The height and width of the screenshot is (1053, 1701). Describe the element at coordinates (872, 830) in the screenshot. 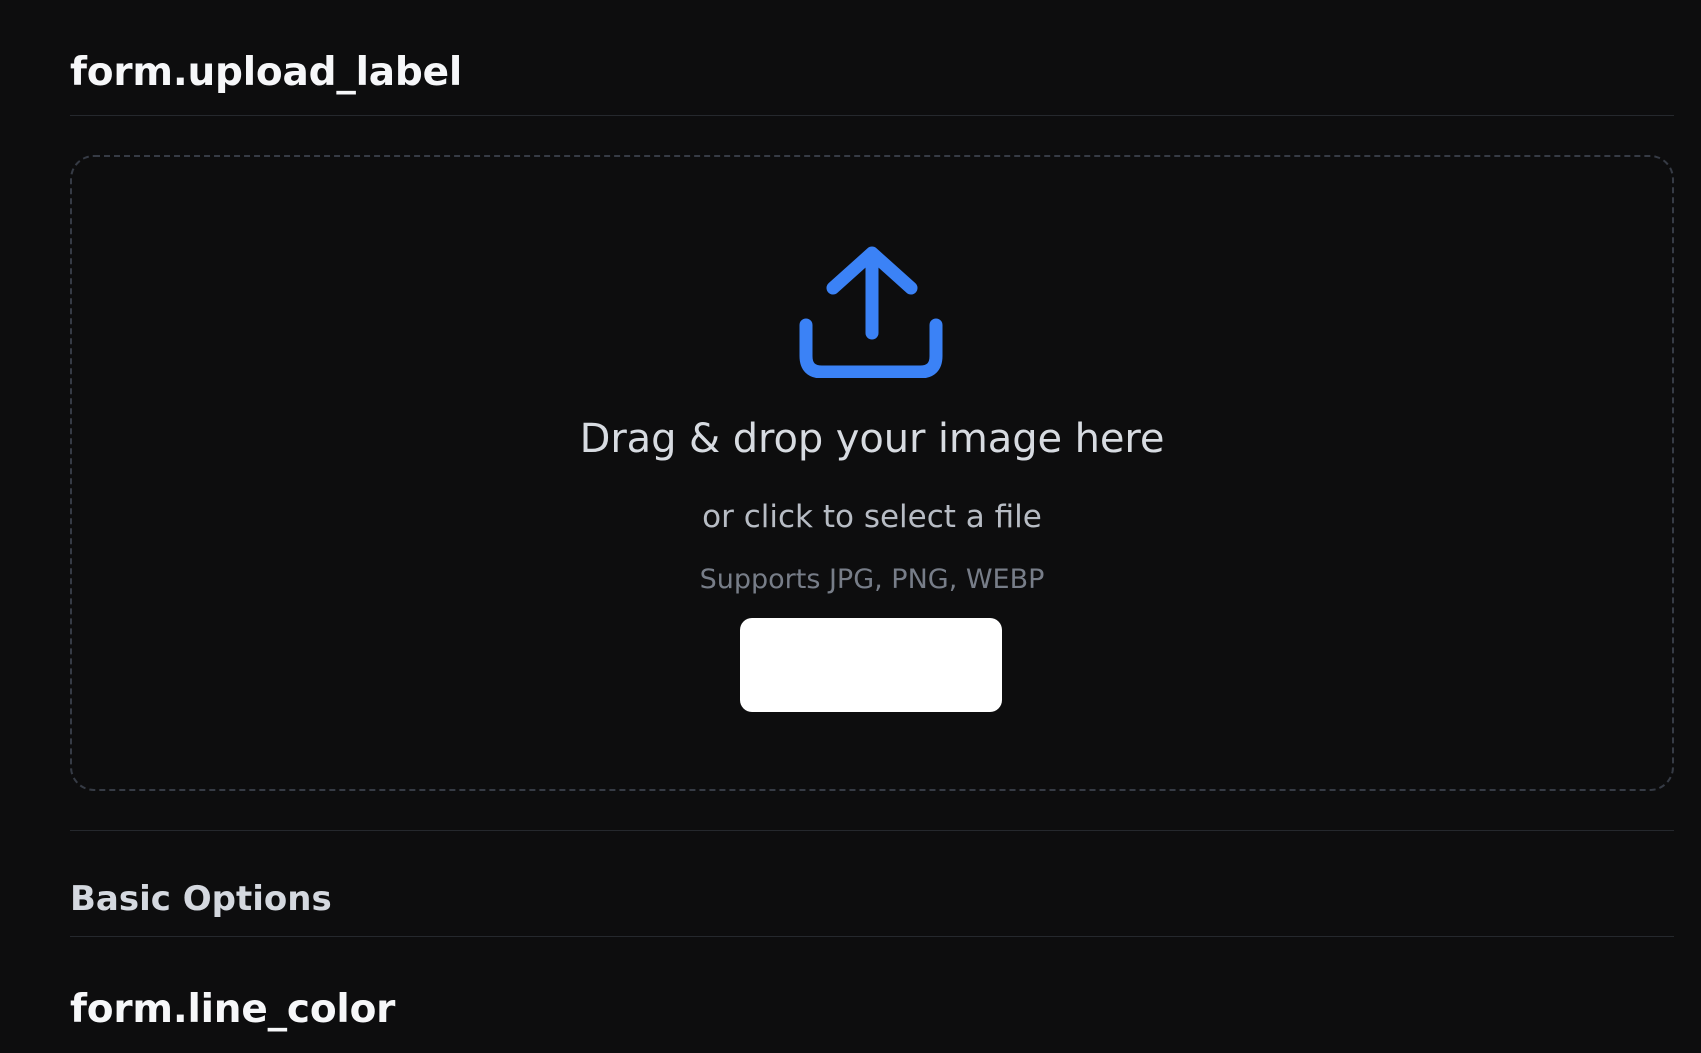

I see `dropzone-divider` at that location.